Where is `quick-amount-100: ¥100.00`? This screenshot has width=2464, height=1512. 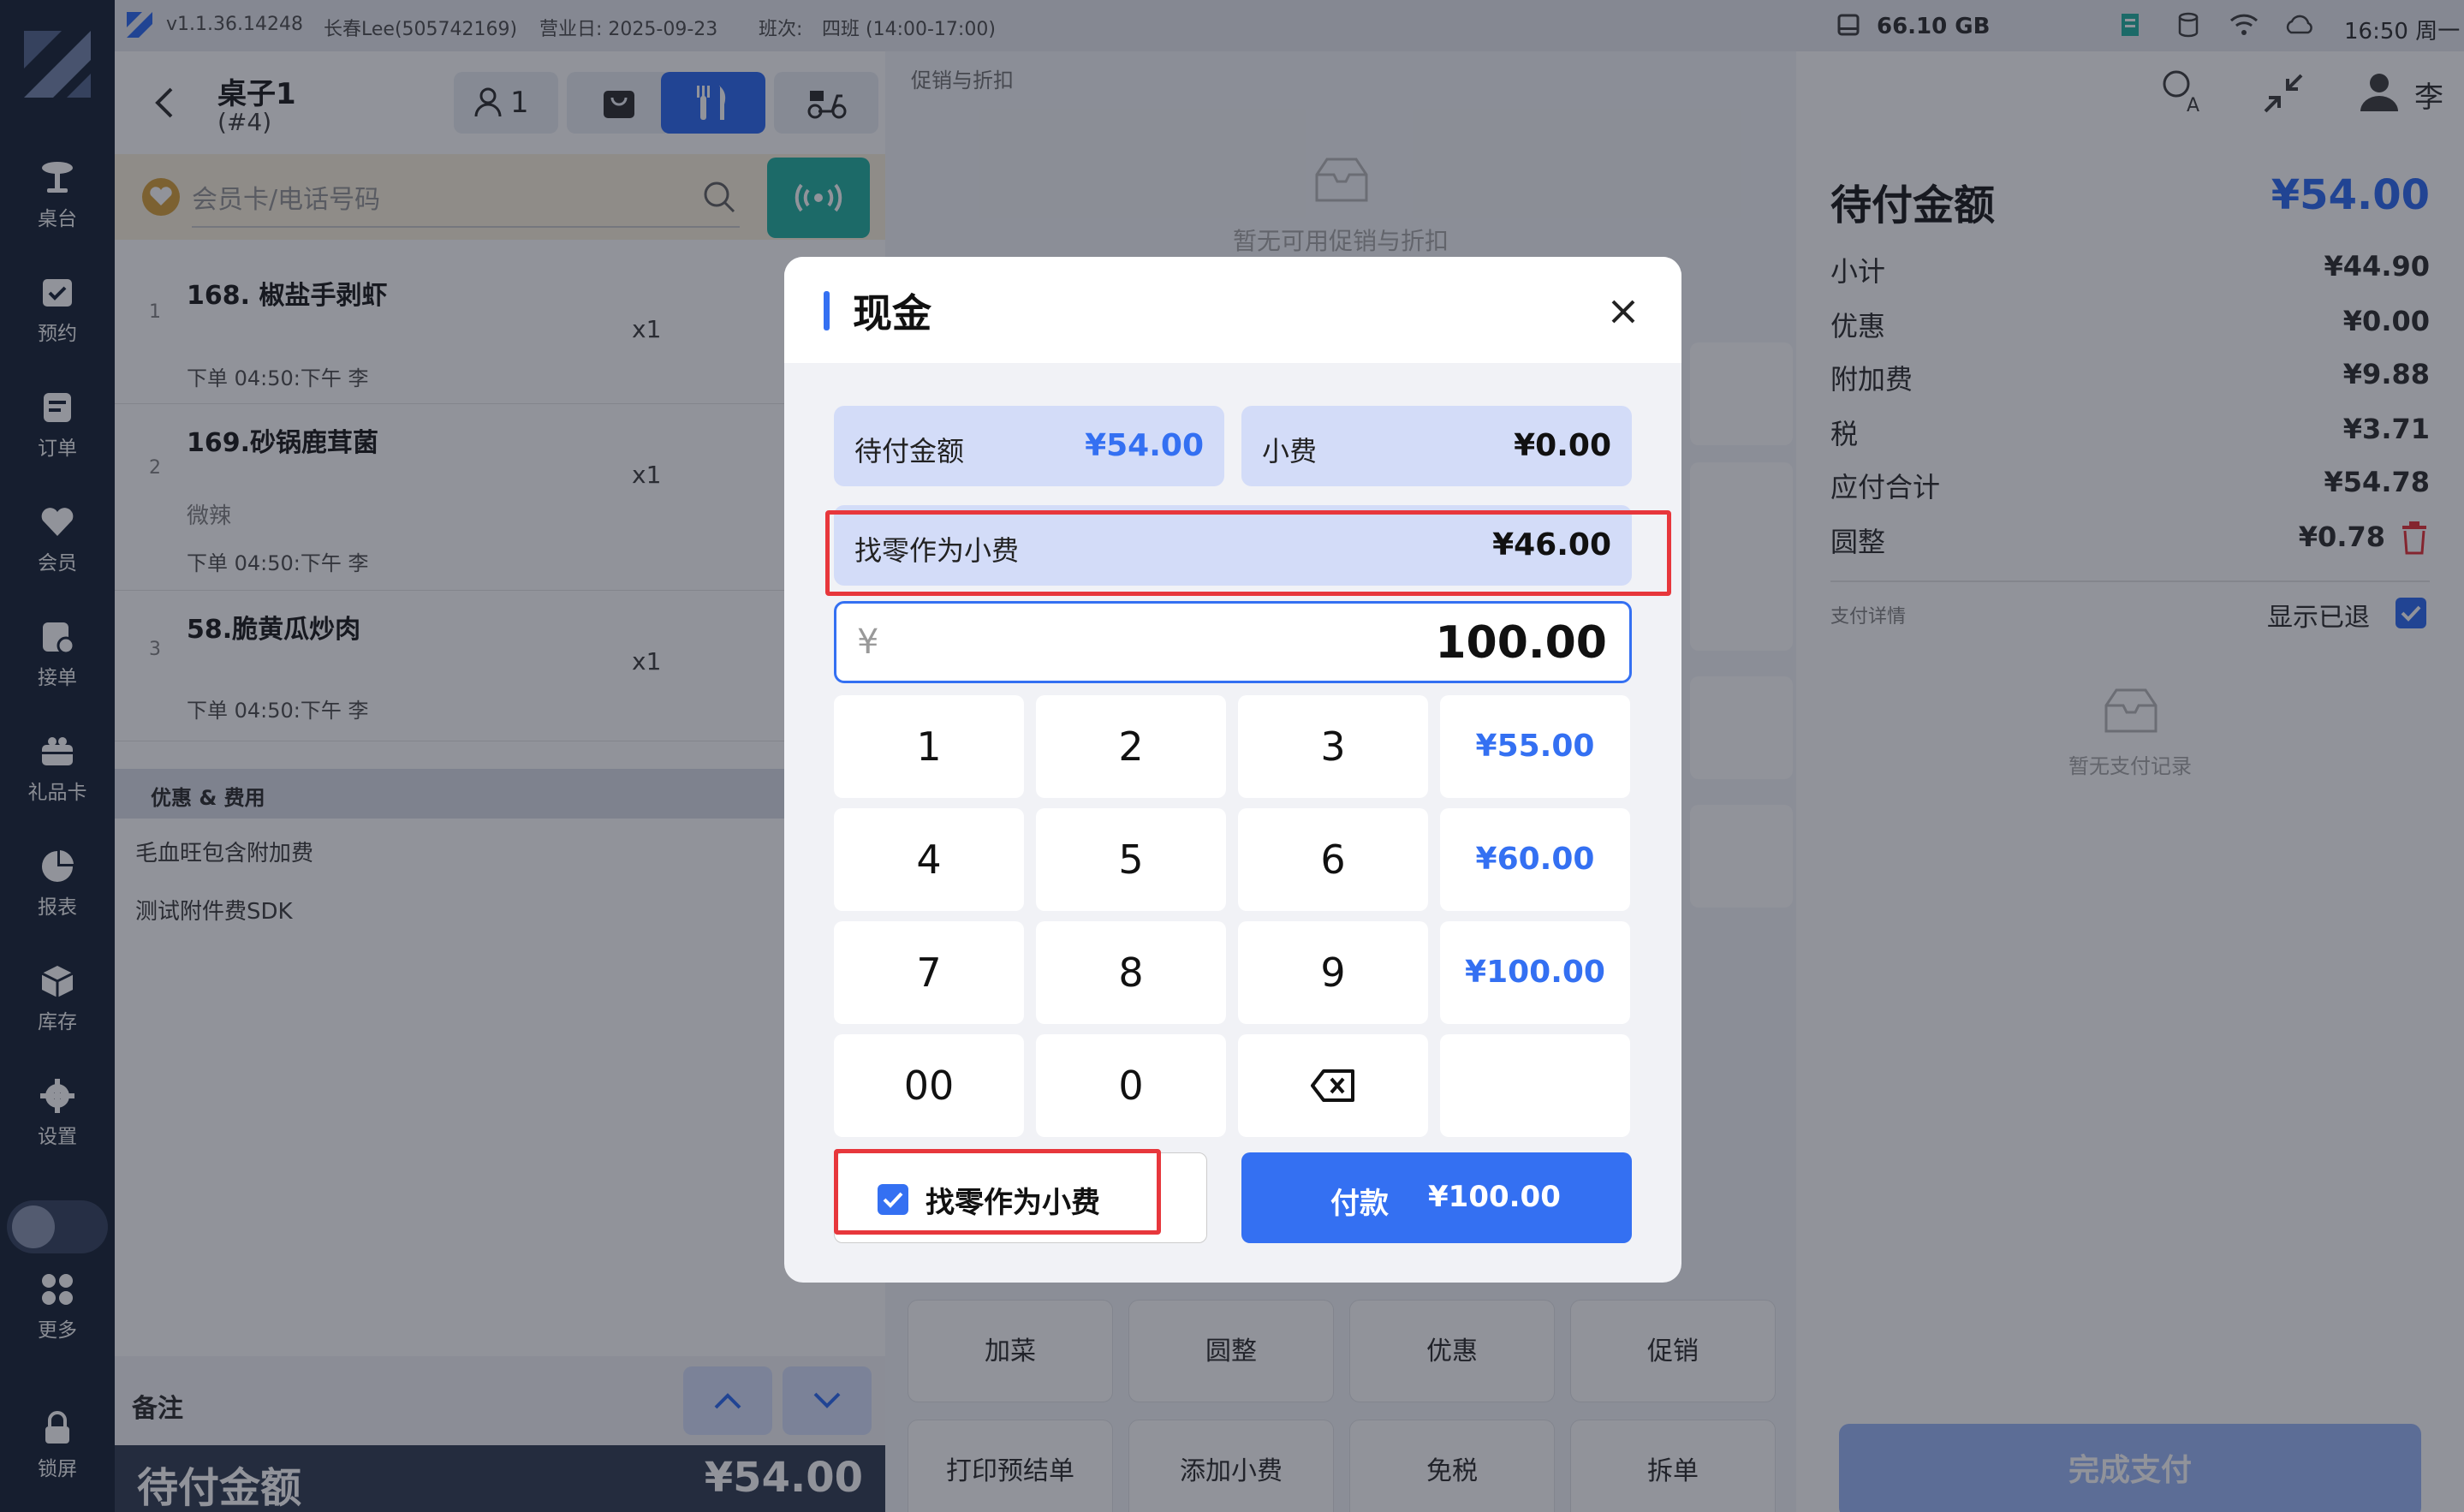 quick-amount-100: ¥100.00 is located at coordinates (1535, 972).